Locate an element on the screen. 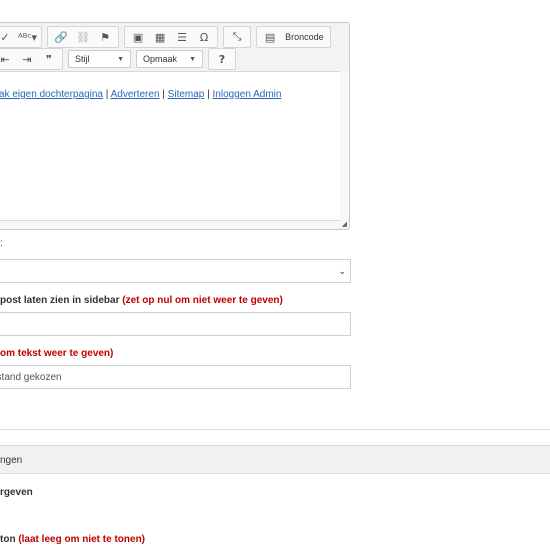 The width and height of the screenshot is (550, 549). horizontal-line-icon: ☰ is located at coordinates (182, 37).